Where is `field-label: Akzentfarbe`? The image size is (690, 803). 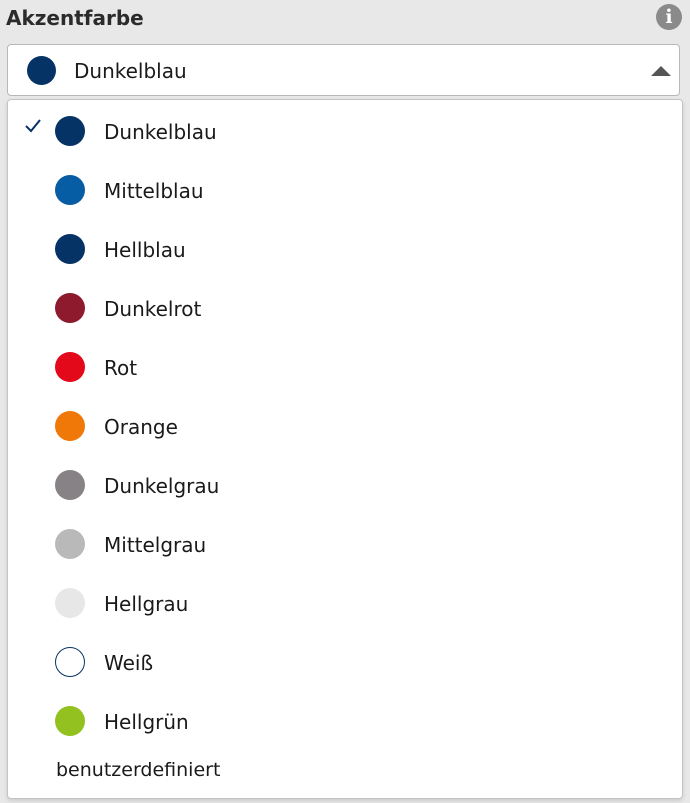 field-label: Akzentfarbe is located at coordinates (75, 18).